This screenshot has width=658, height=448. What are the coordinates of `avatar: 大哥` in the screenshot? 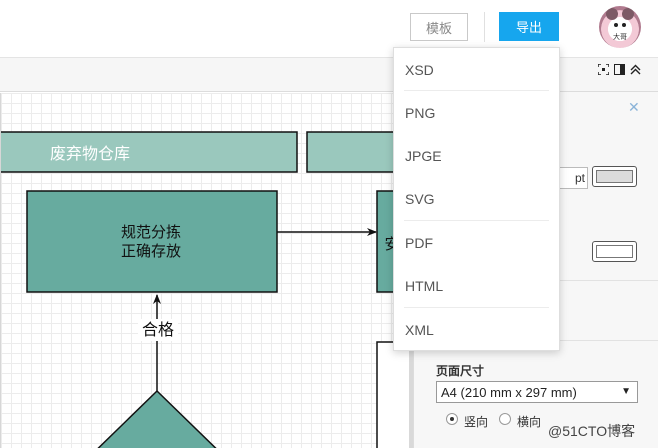 It's located at (620, 27).